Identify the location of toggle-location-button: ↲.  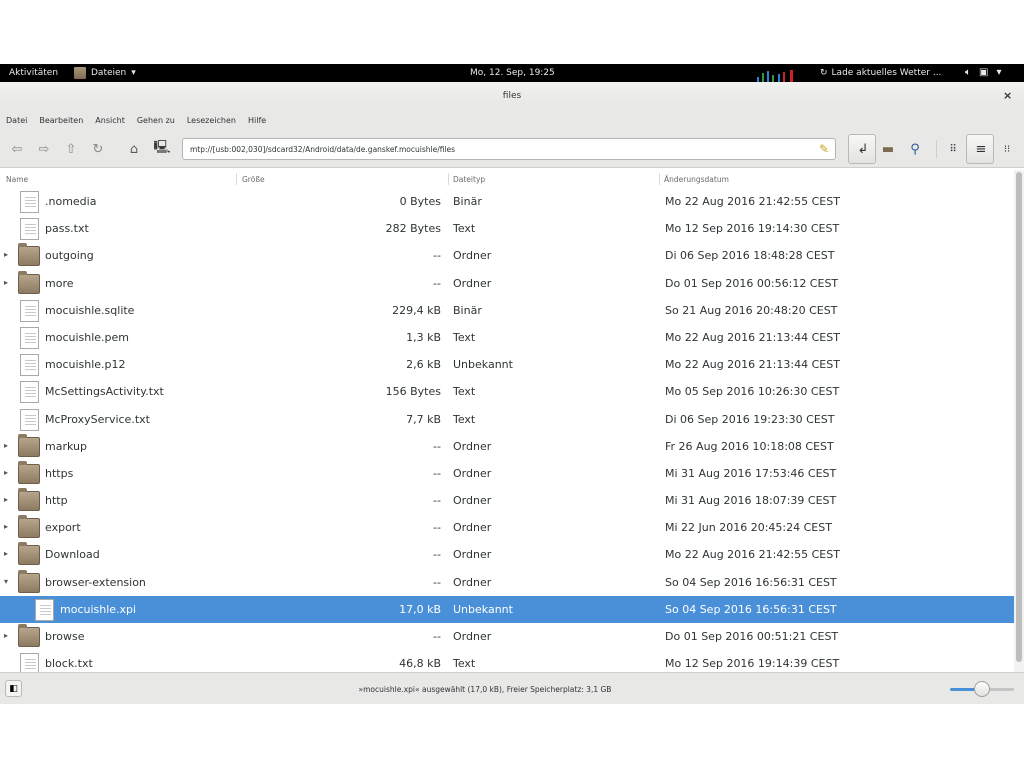
(862, 149).